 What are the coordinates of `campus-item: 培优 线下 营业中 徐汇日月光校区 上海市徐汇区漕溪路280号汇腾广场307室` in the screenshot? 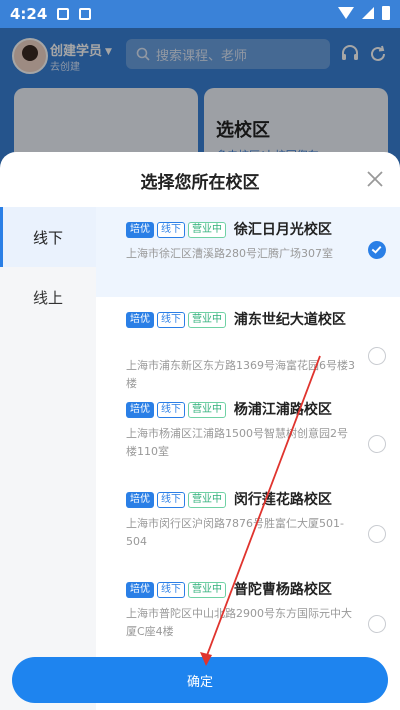 It's located at (248, 252).